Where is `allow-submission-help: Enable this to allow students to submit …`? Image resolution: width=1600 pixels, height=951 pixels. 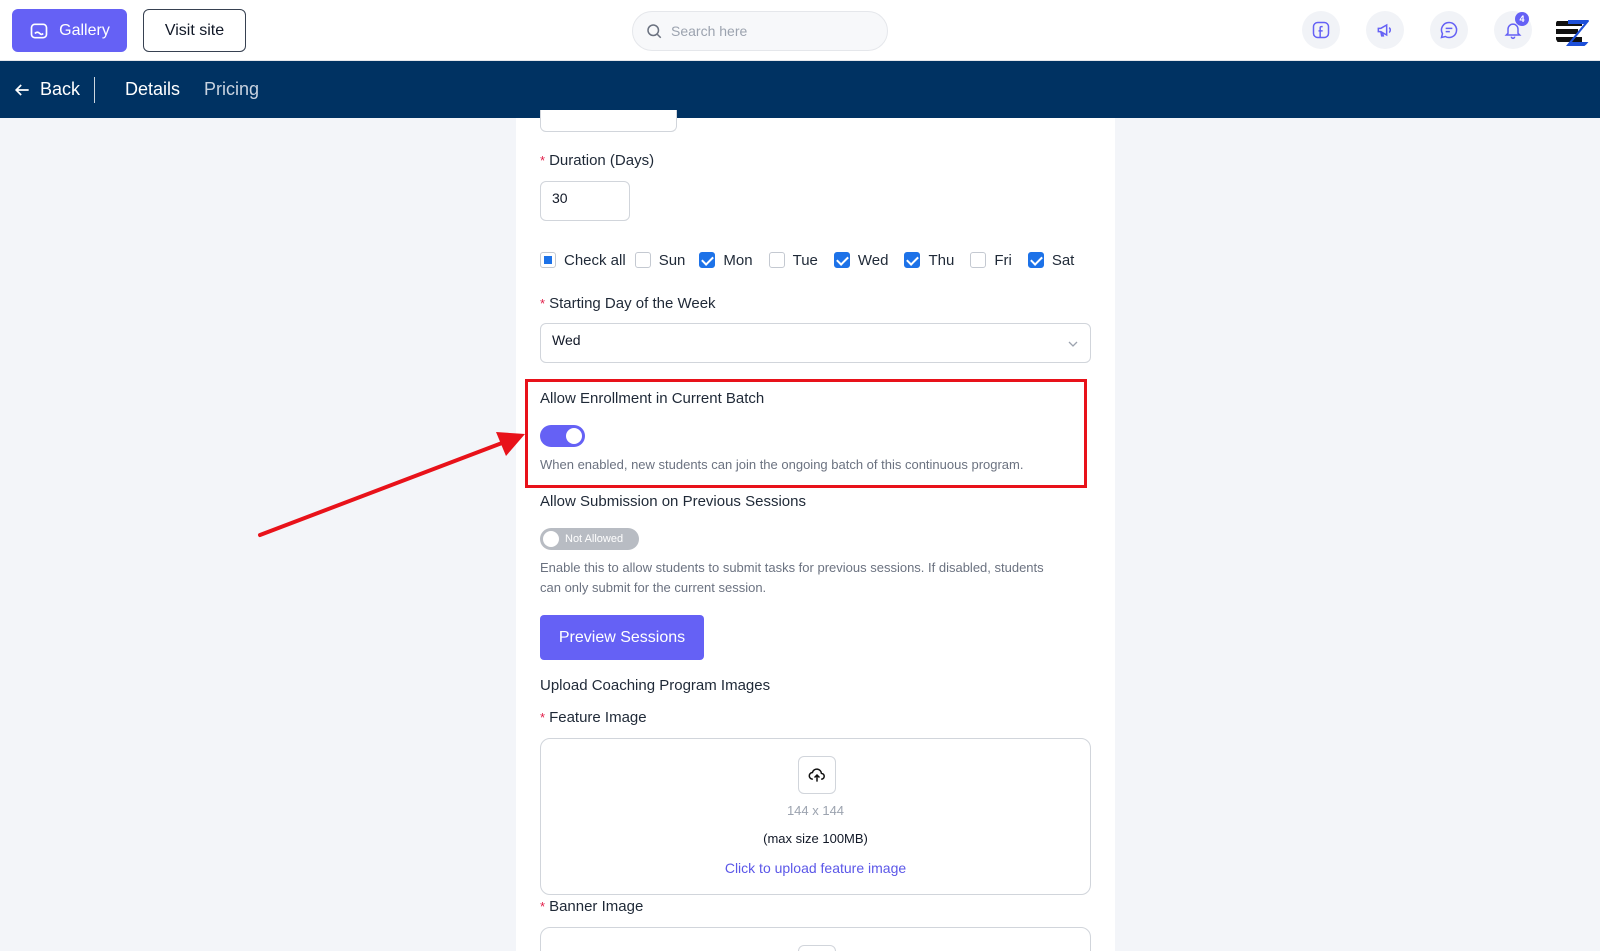 allow-submission-help: Enable this to allow students to submit … is located at coordinates (792, 578).